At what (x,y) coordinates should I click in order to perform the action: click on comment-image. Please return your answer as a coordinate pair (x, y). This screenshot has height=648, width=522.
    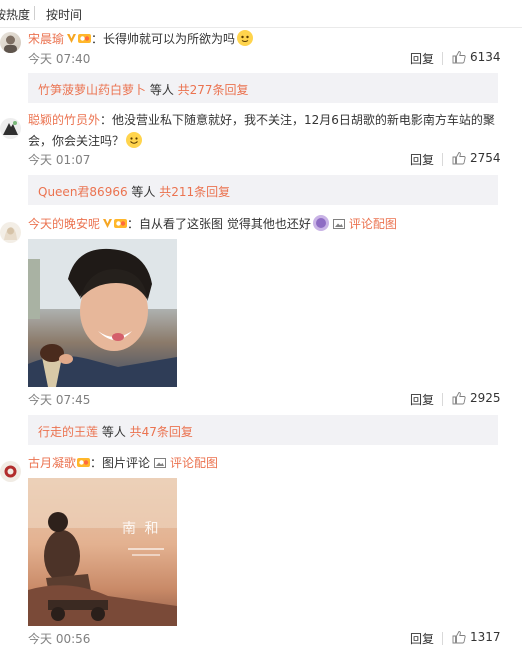
    Looking at the image, I should click on (102, 313).